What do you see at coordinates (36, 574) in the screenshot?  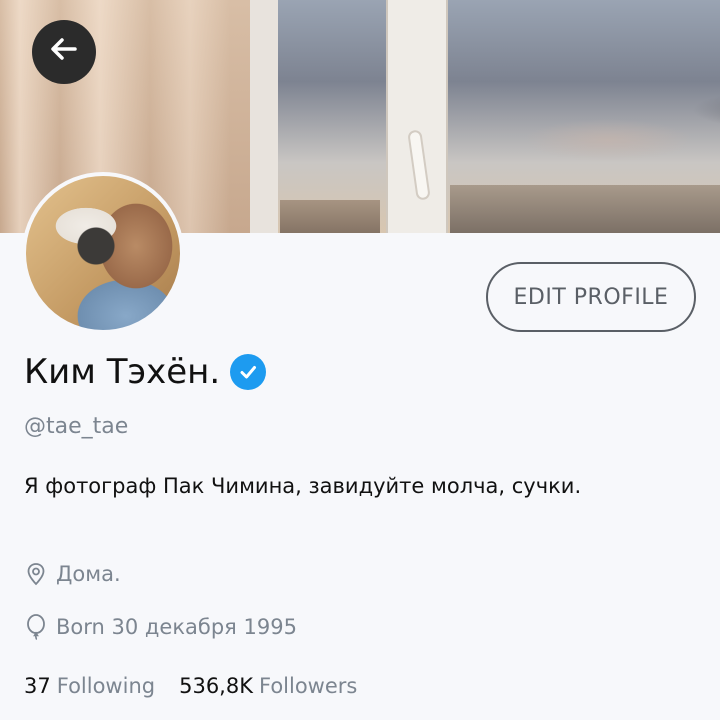 I see `location-pin-icon` at bounding box center [36, 574].